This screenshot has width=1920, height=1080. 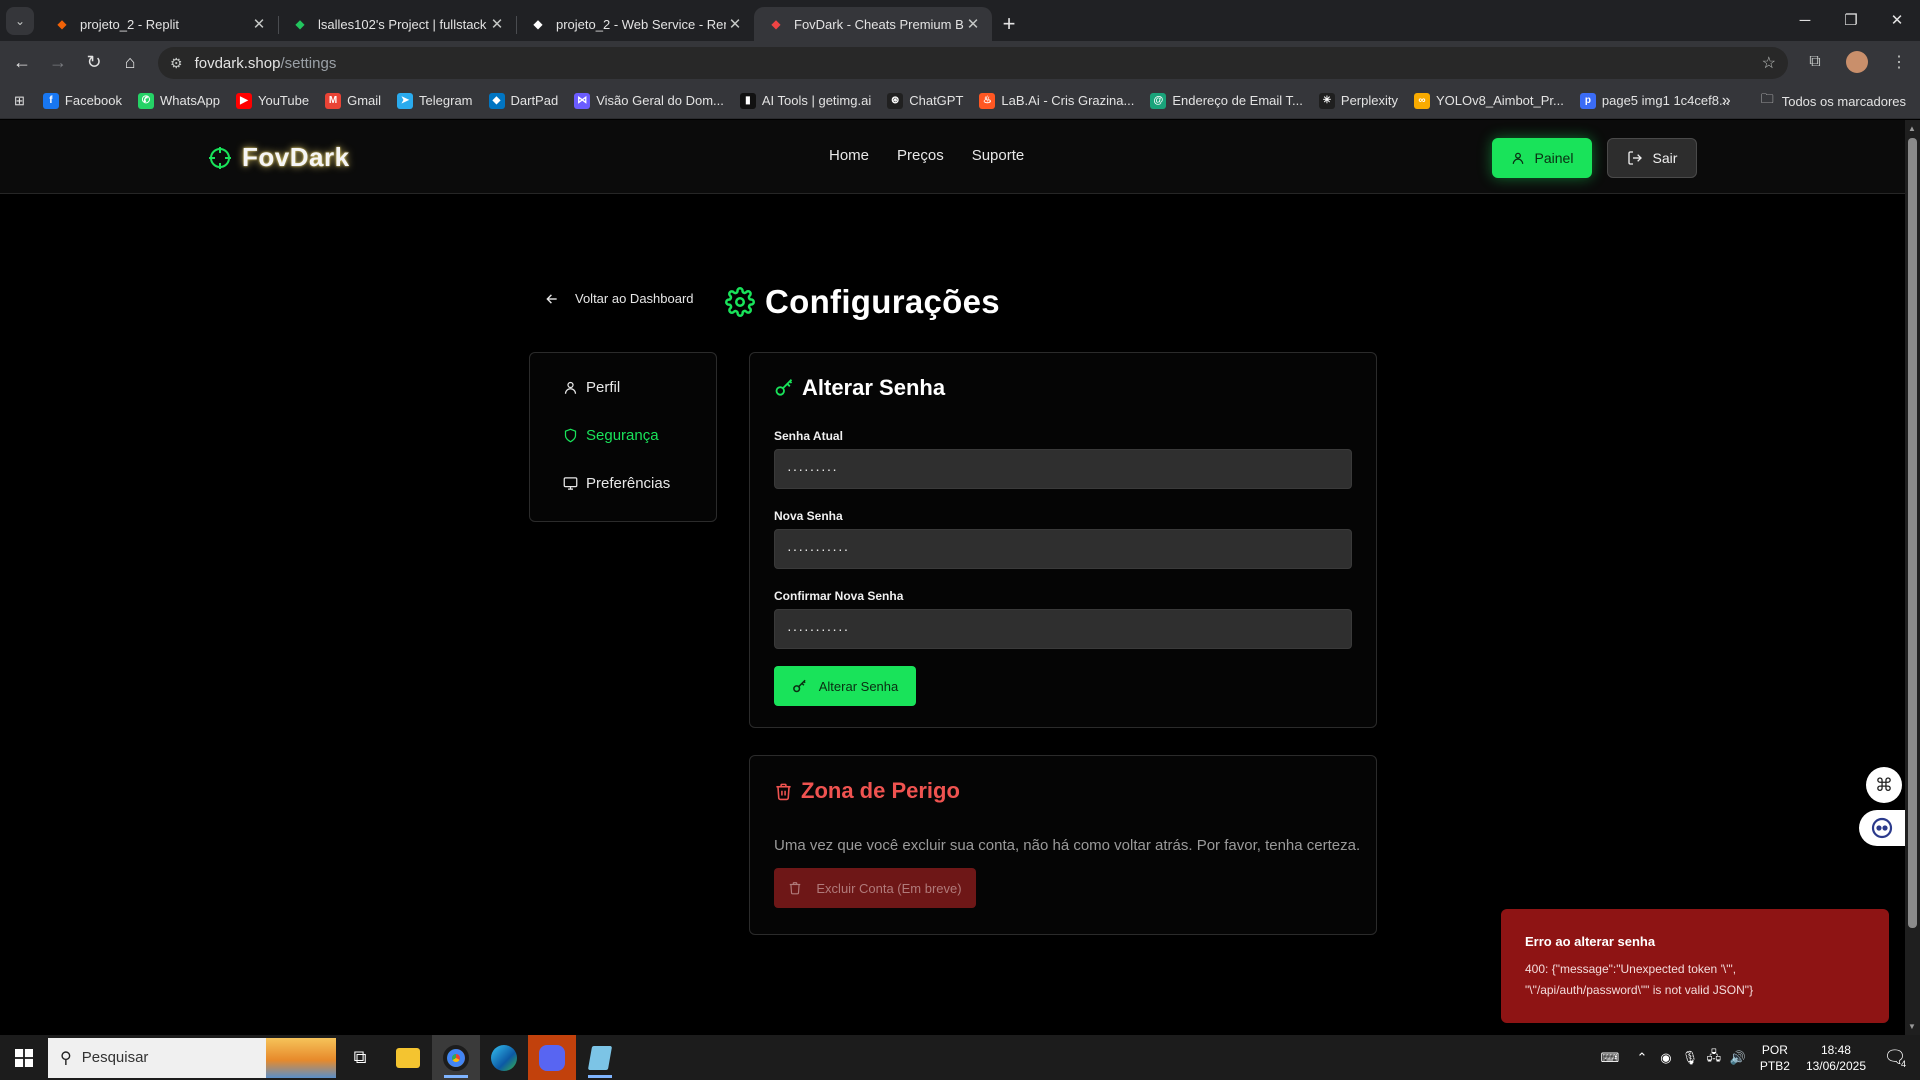 I want to click on chevron-up-icon: ⌃, so click(x=1642, y=1058).